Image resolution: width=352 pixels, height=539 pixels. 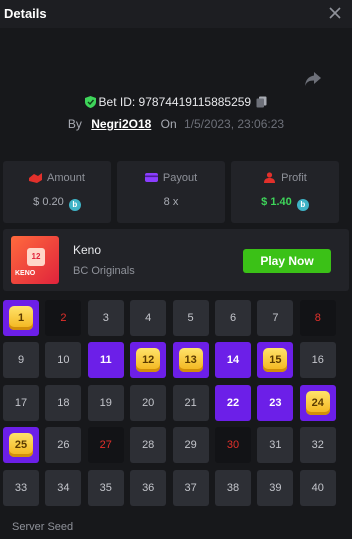 I want to click on tile-number: 31, so click(x=275, y=445).